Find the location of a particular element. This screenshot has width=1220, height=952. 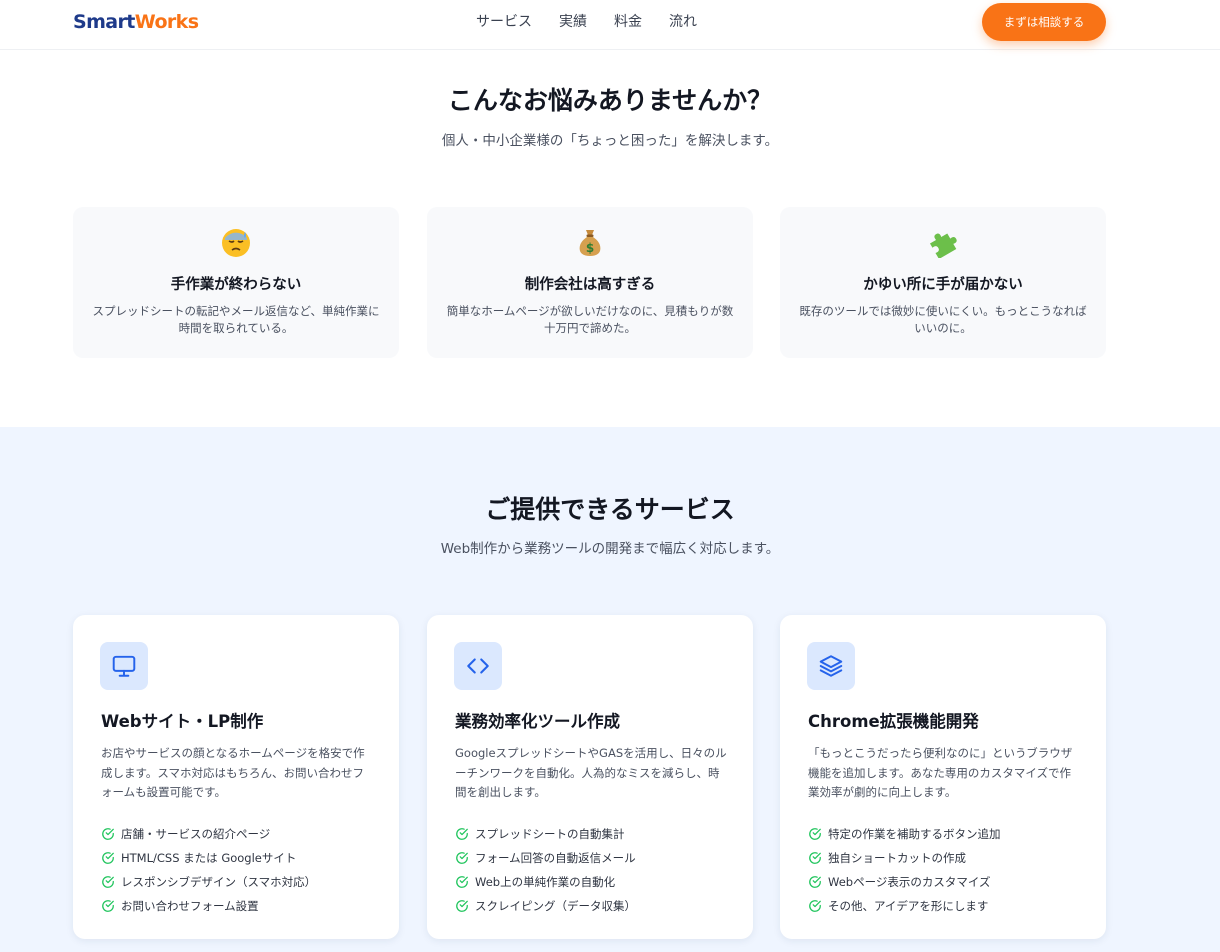

service-title: Chrome拡張機能開発 is located at coordinates (893, 721).